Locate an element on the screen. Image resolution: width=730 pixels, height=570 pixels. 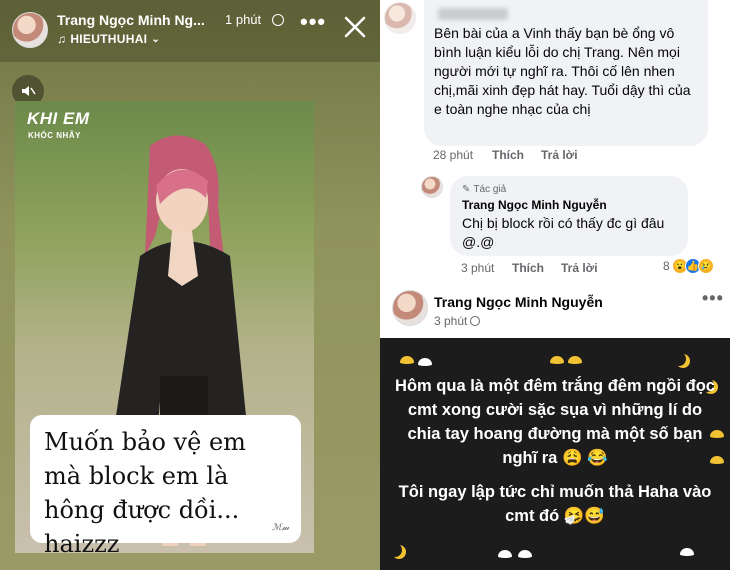
reply-author-name: Trang Ngọc Minh Nguyễn is located at coordinates (534, 205).